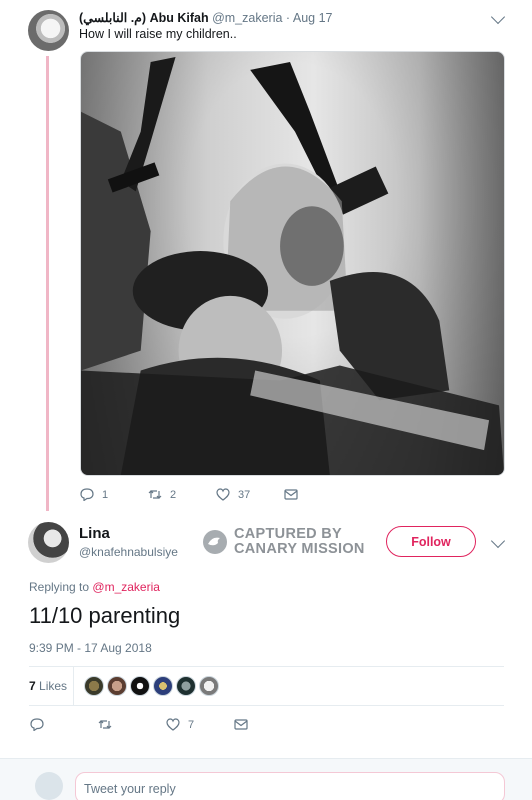  What do you see at coordinates (112, 18) in the screenshot?
I see `tweet1-display-name-arabic: (م. النابلسي)` at bounding box center [112, 18].